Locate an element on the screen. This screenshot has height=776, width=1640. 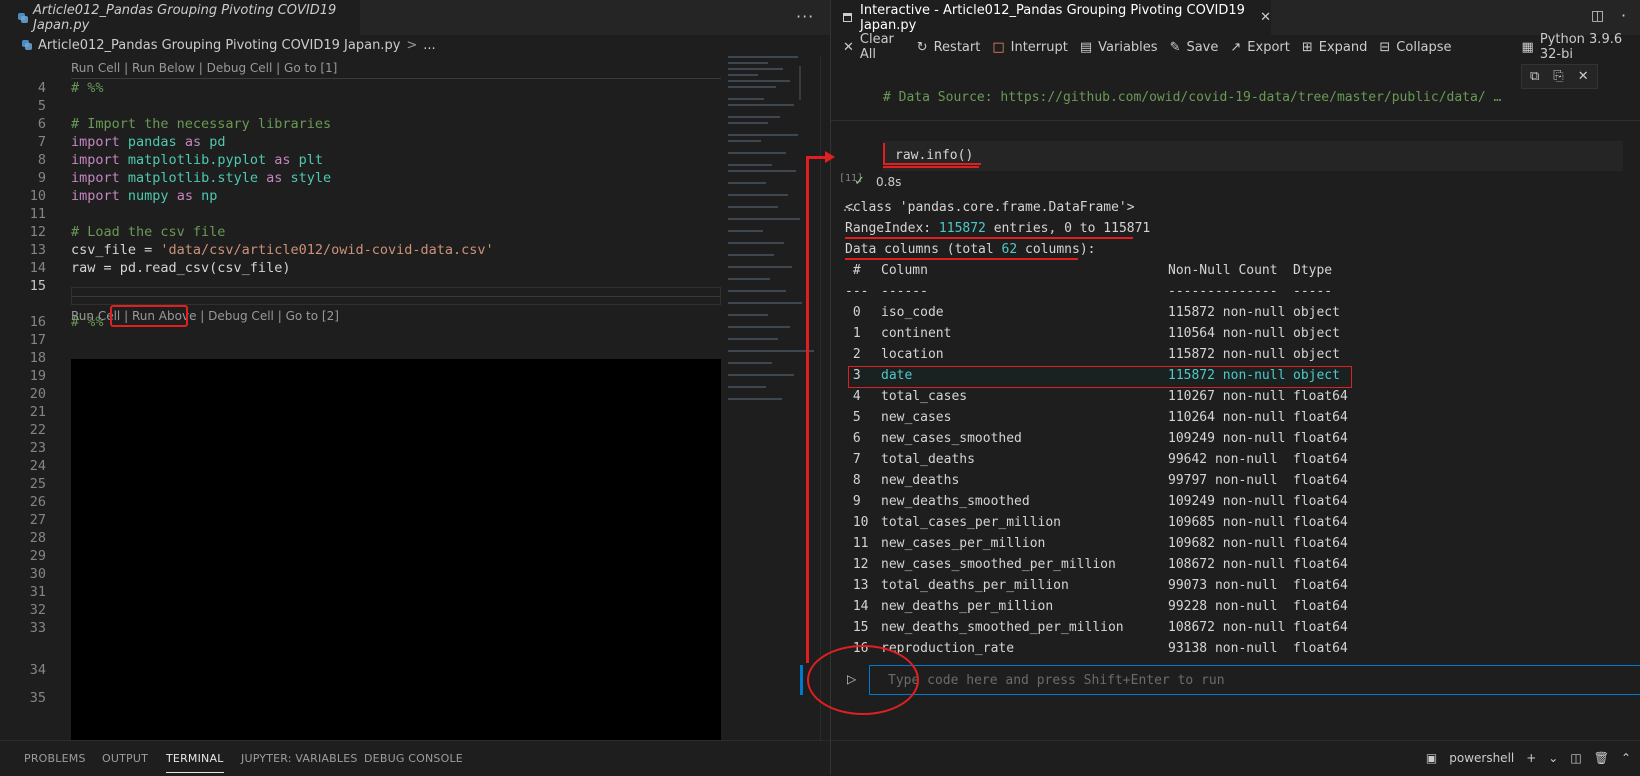
terminal-name: powershell is located at coordinates (1481, 758).